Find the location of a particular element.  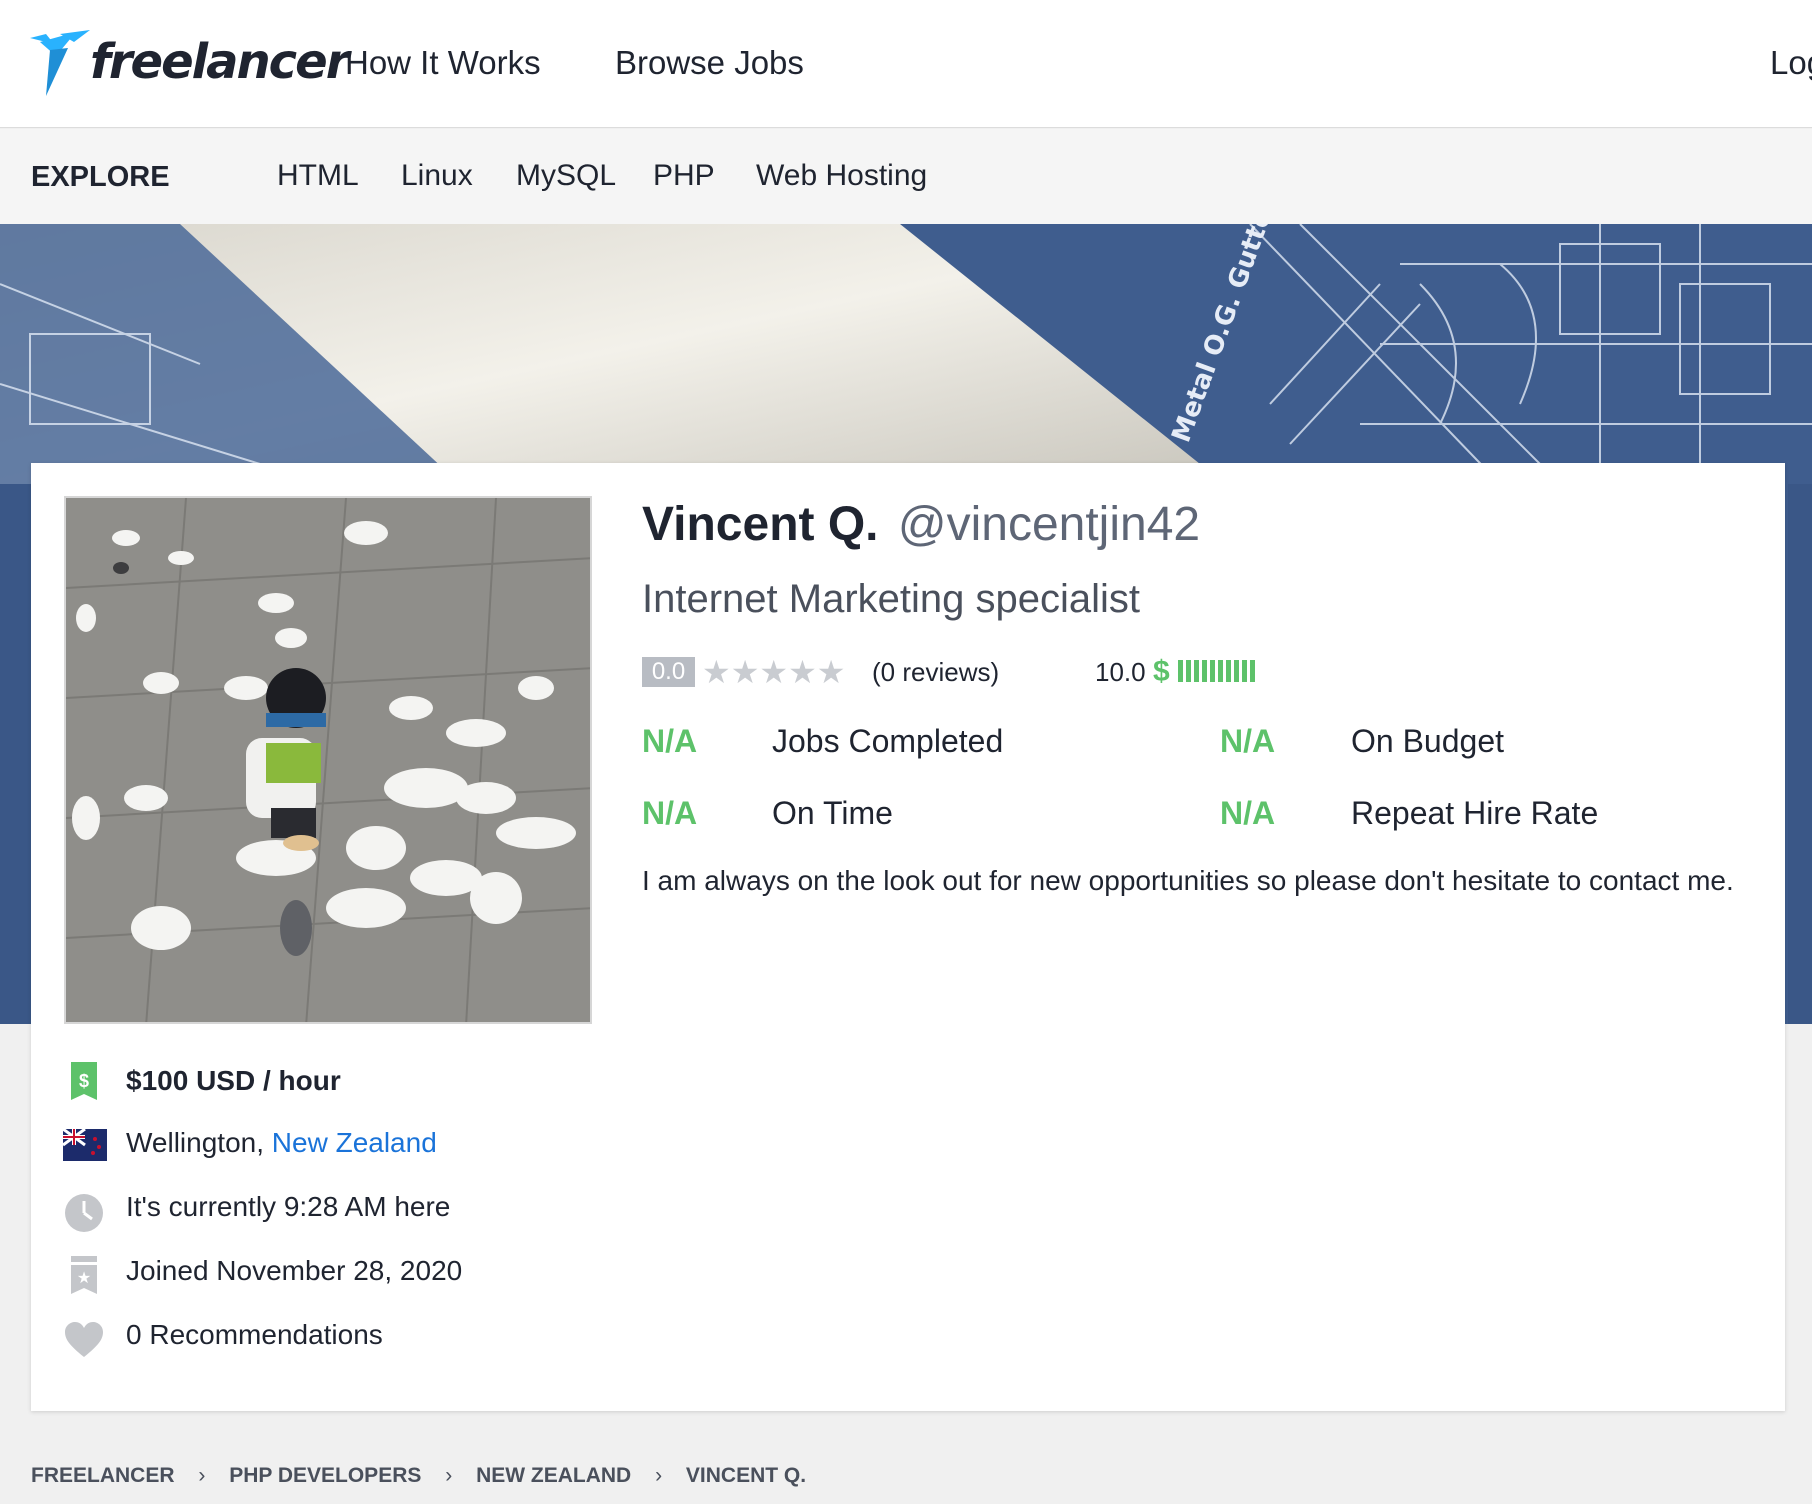

star-rating-icon: ★★★★★ is located at coordinates (774, 672).